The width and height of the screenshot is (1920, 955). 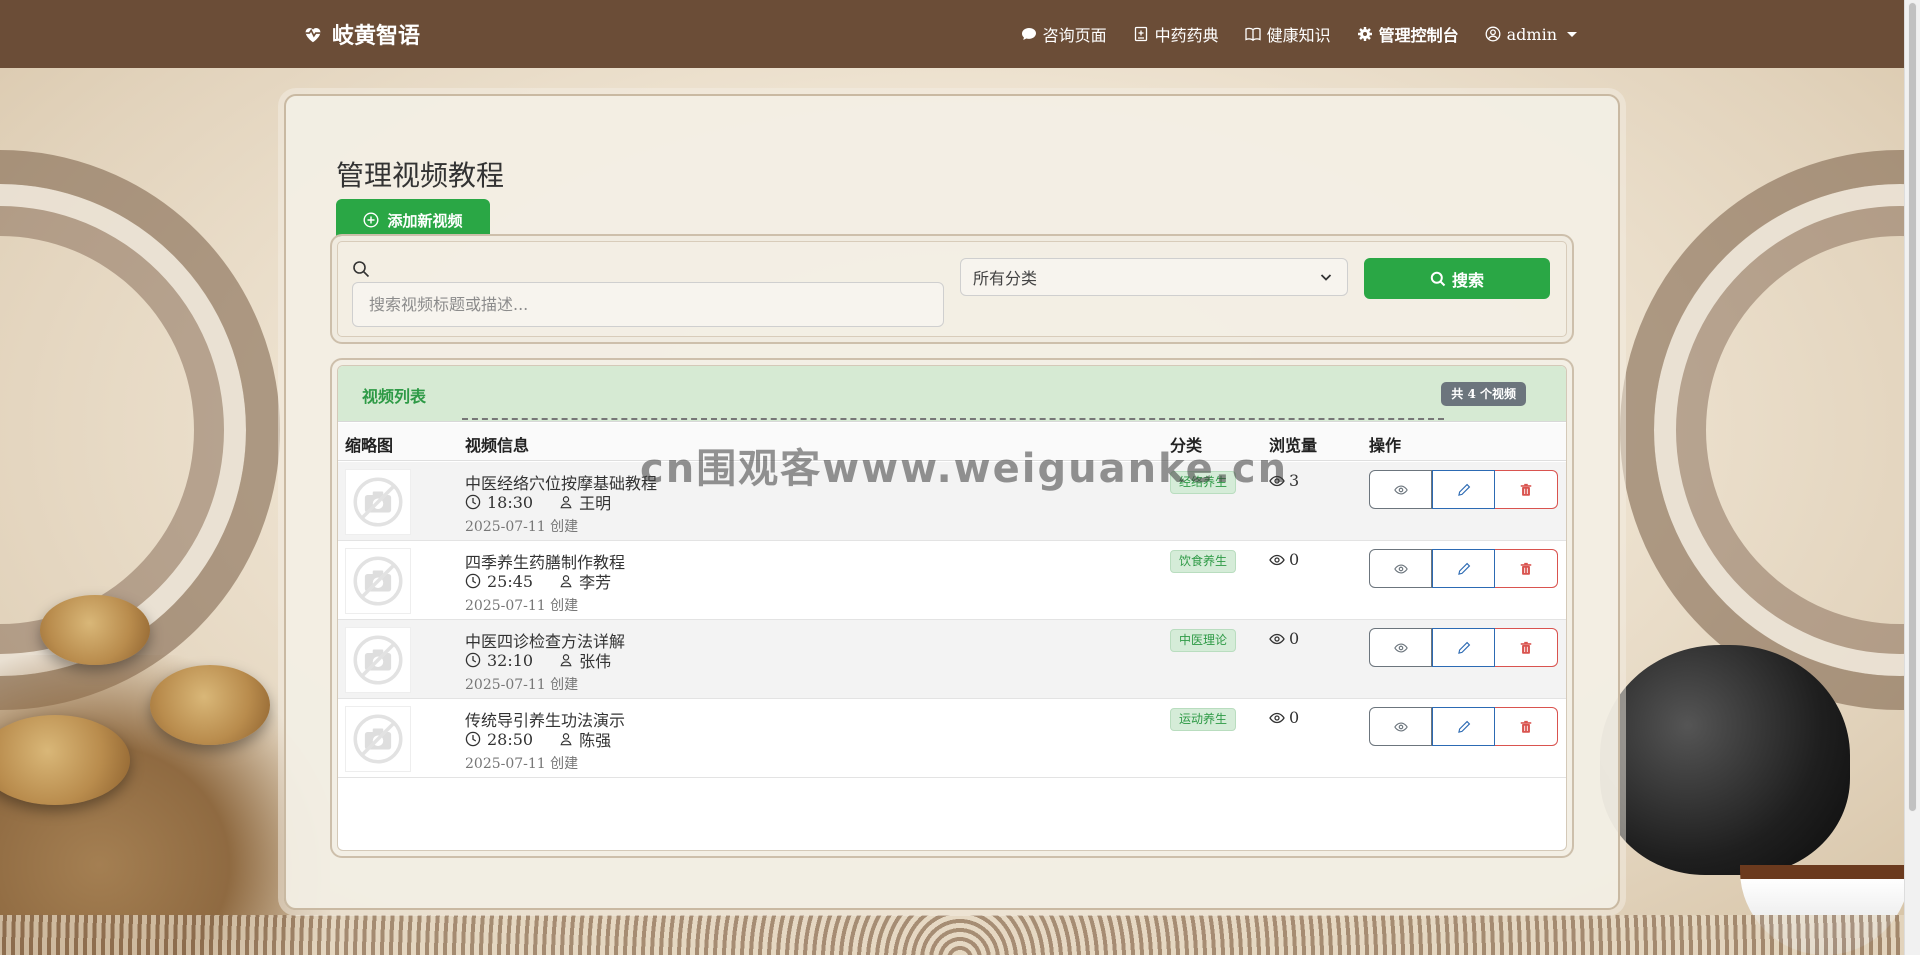 I want to click on table-row: 中医四诊检查方法详解 32:10 张伟 2025-07-11 创建 中医理论 0, so click(x=952, y=659).